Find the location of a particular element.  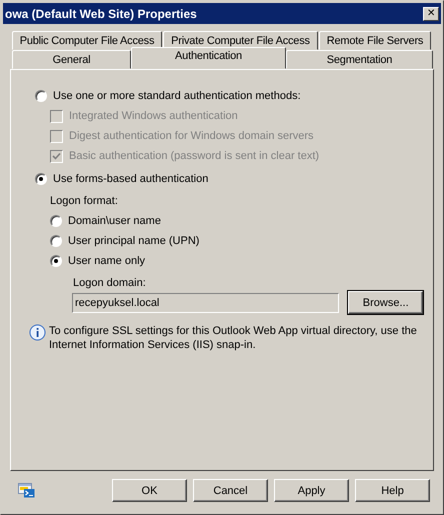

radio-label: Domain\user name is located at coordinates (114, 221).